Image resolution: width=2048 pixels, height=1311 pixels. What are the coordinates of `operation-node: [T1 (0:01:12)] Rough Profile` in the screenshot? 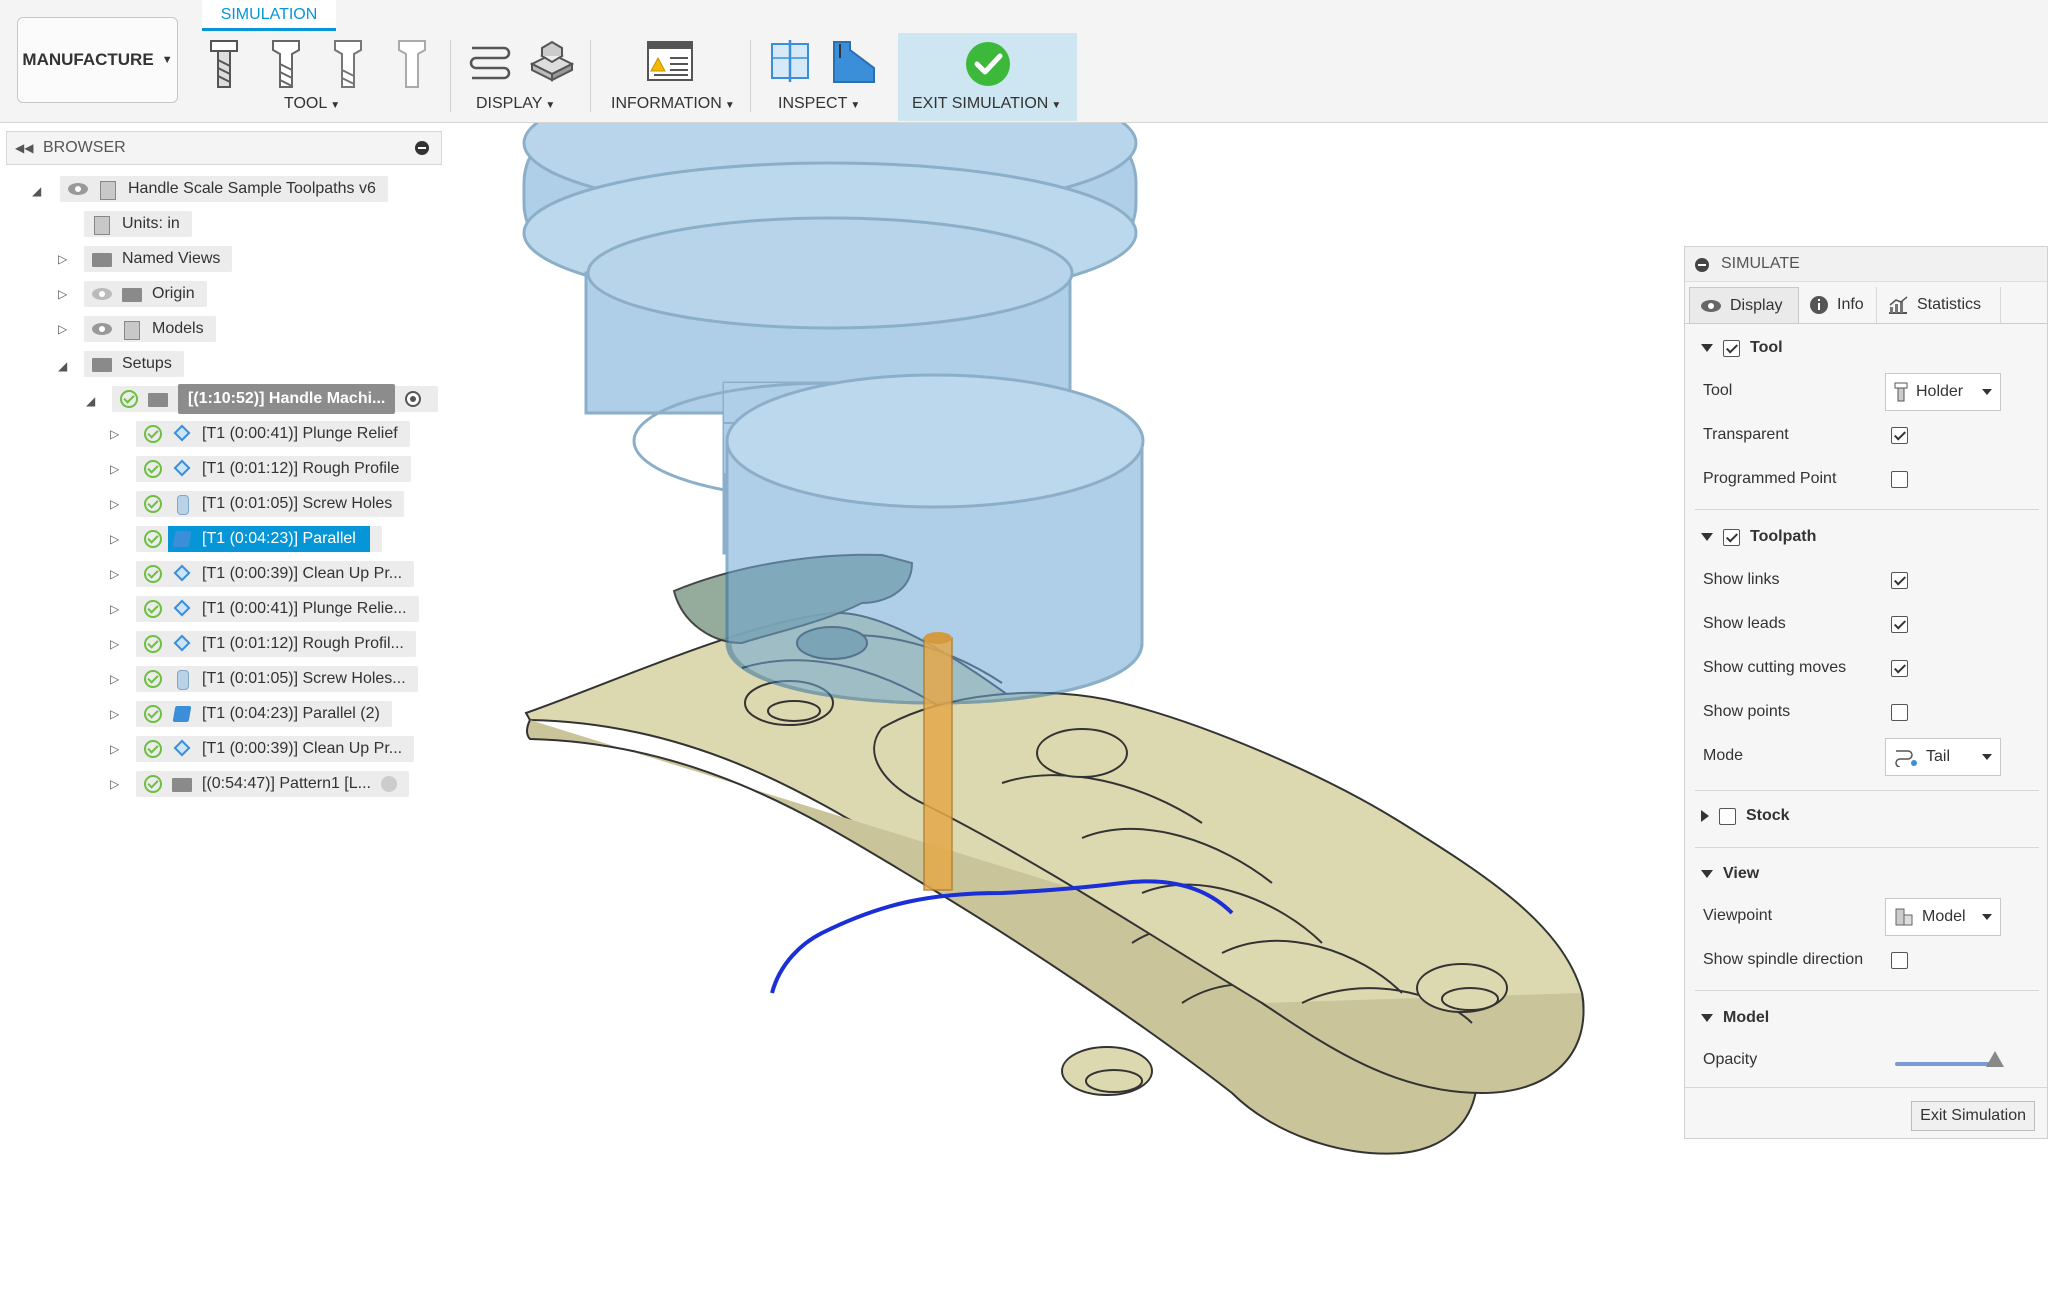 It's located at (274, 469).